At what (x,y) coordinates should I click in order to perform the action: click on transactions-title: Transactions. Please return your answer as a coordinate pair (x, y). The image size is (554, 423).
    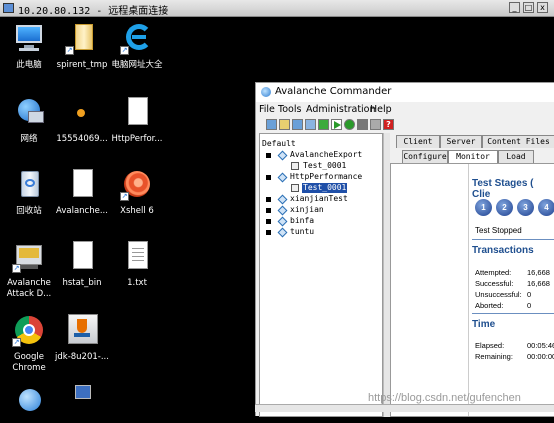
    Looking at the image, I should click on (503, 250).